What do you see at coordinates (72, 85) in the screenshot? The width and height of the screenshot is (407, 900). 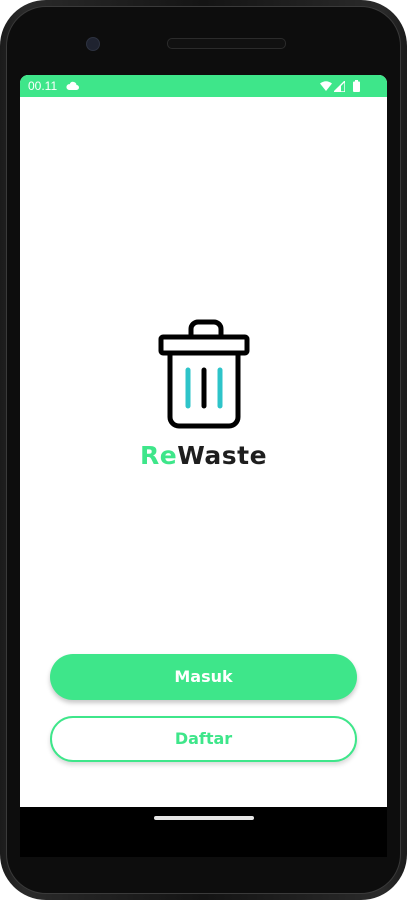 I see `cloud-icon` at bounding box center [72, 85].